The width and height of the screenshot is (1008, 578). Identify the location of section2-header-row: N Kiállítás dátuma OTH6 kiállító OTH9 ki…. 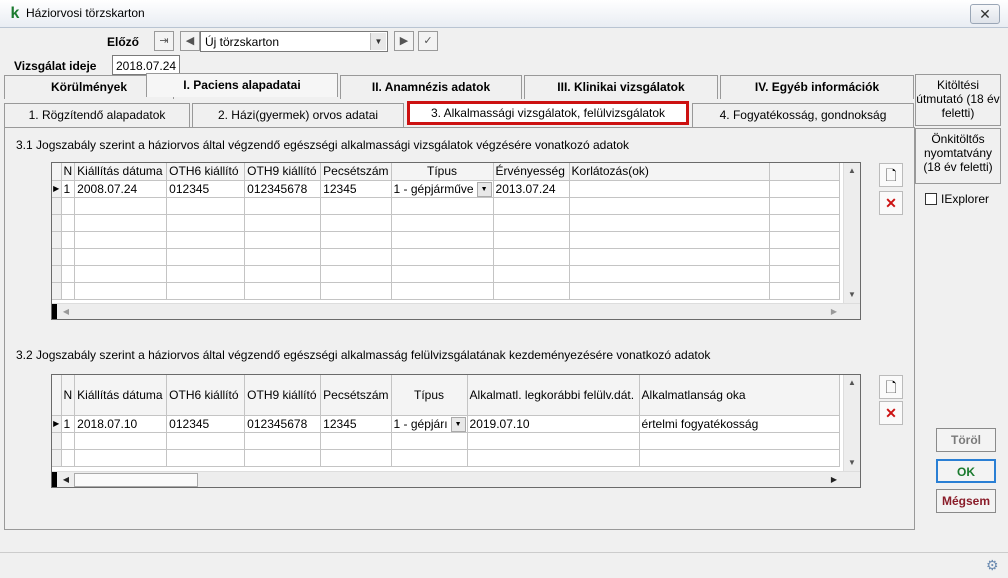
(446, 395).